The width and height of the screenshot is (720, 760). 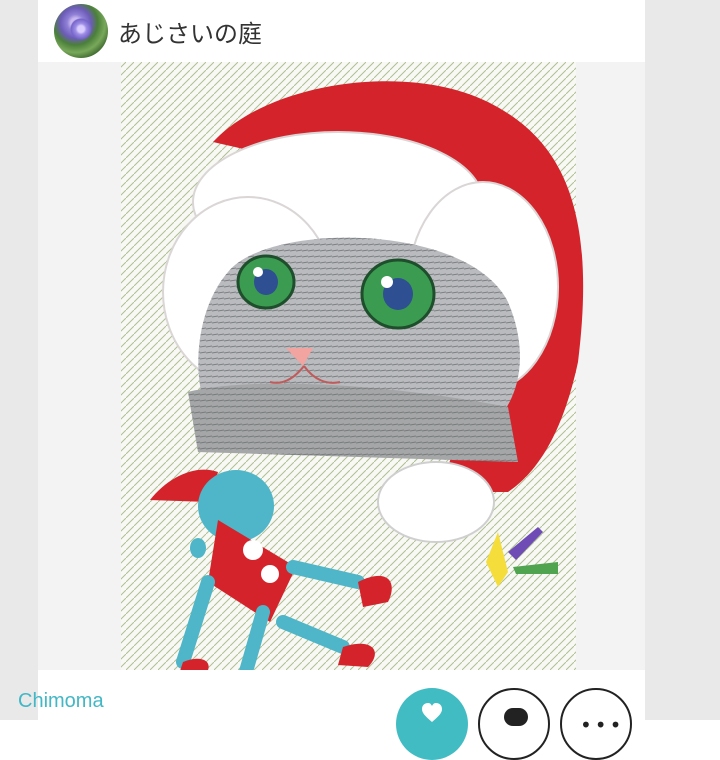 I want to click on post-footer, so click(x=341, y=695).